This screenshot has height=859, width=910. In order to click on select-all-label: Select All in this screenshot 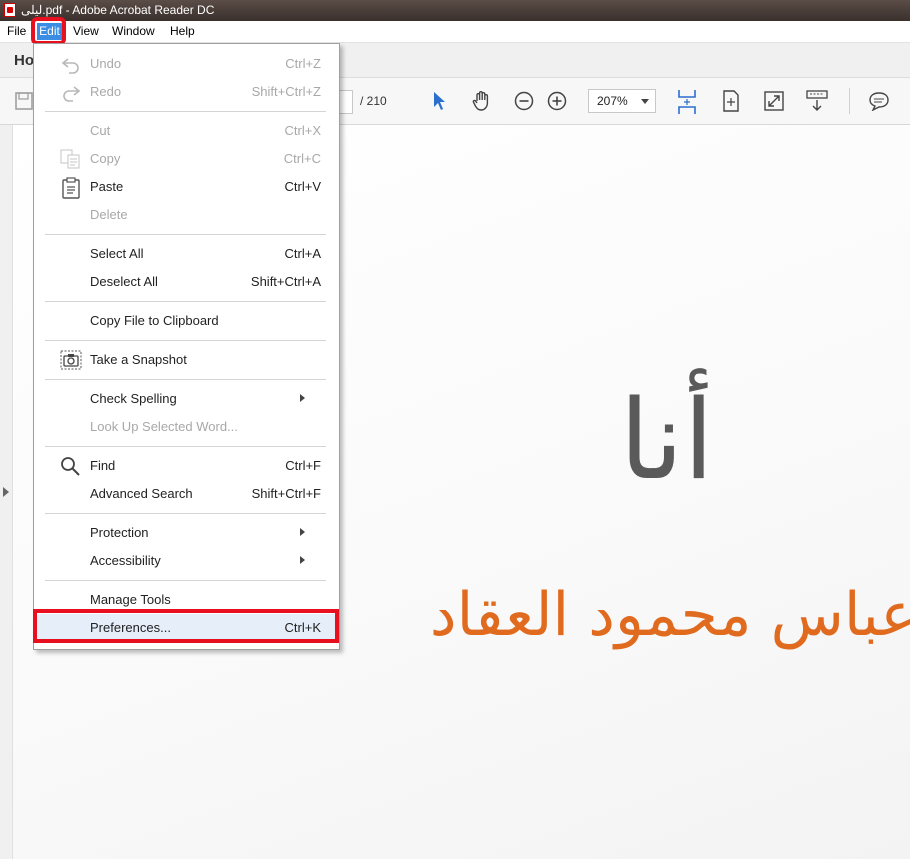, I will do `click(117, 253)`.